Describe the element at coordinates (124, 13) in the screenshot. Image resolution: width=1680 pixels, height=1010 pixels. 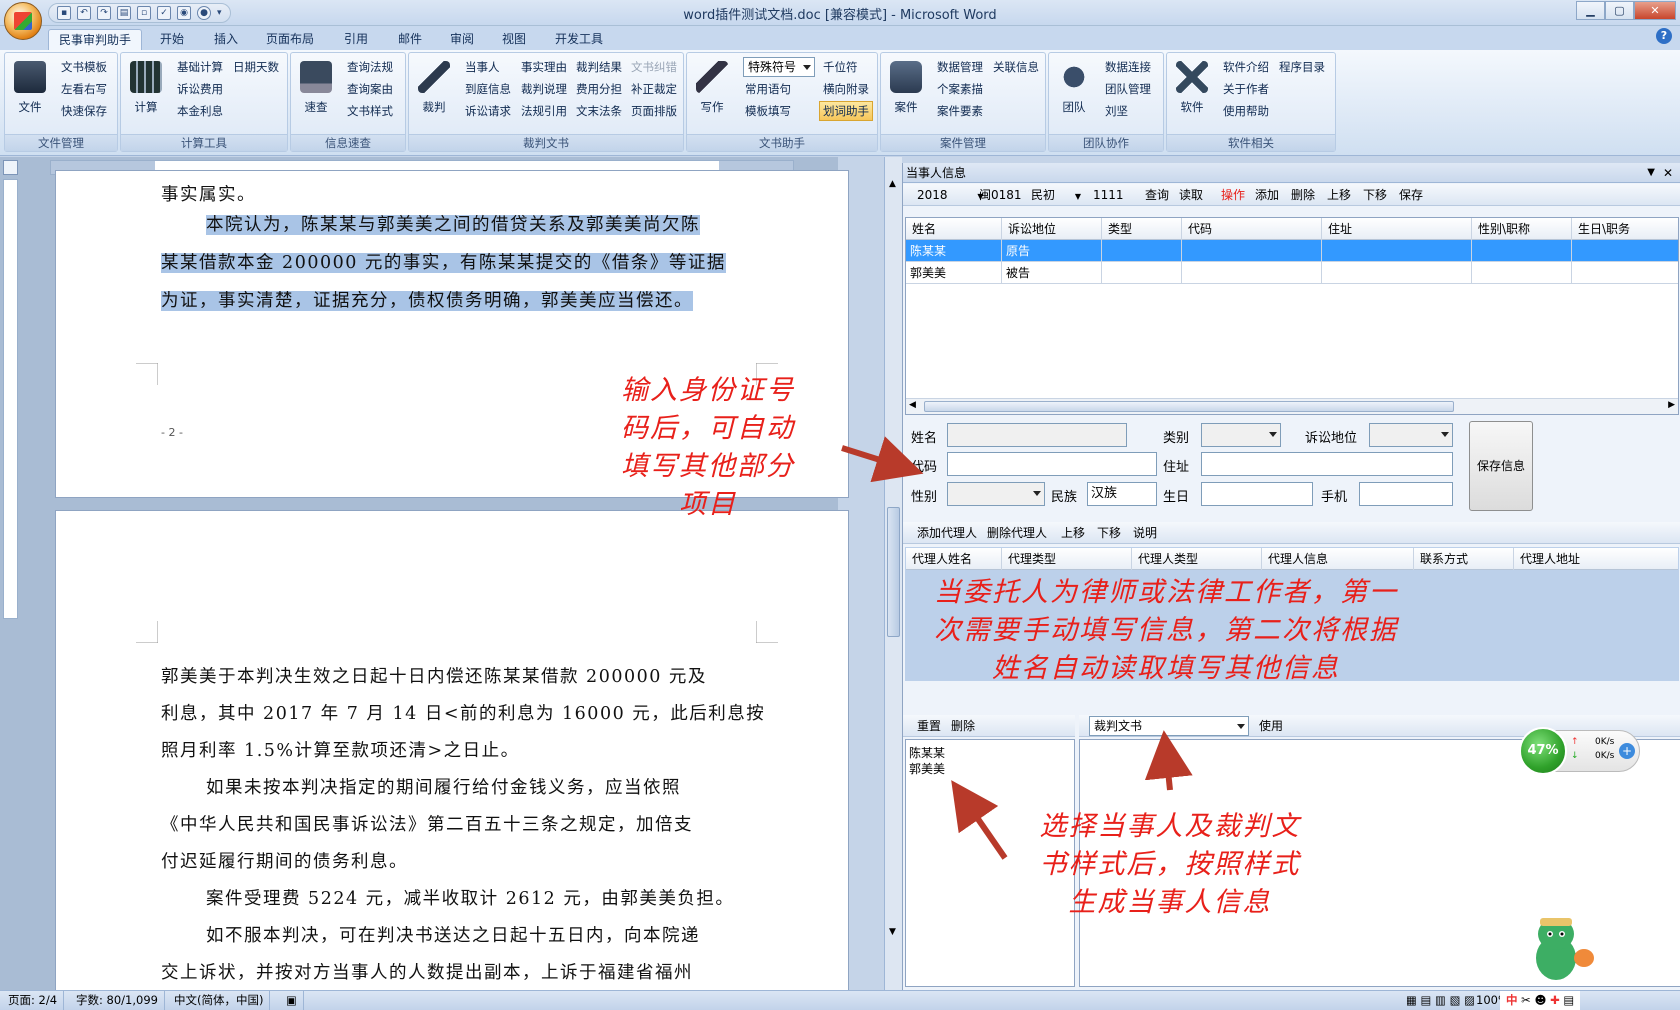
I see `print-preview-icon: ▤` at that location.